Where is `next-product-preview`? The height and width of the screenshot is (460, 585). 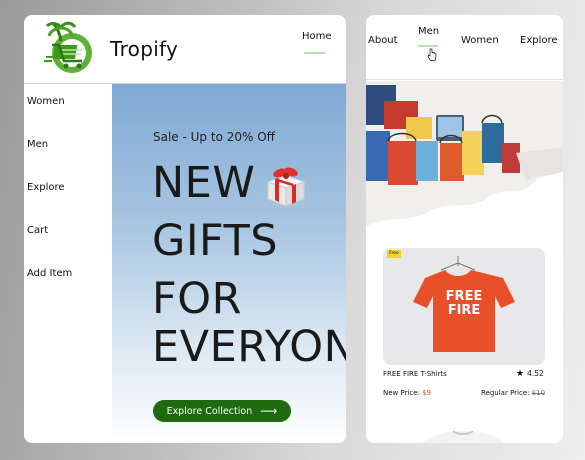 next-product-preview is located at coordinates (464, 436).